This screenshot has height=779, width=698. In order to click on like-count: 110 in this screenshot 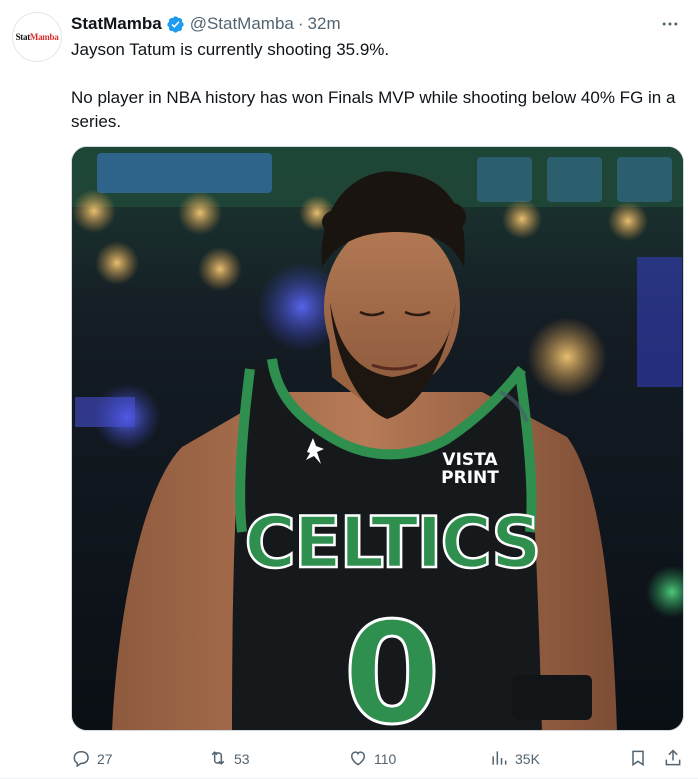, I will do `click(385, 759)`.